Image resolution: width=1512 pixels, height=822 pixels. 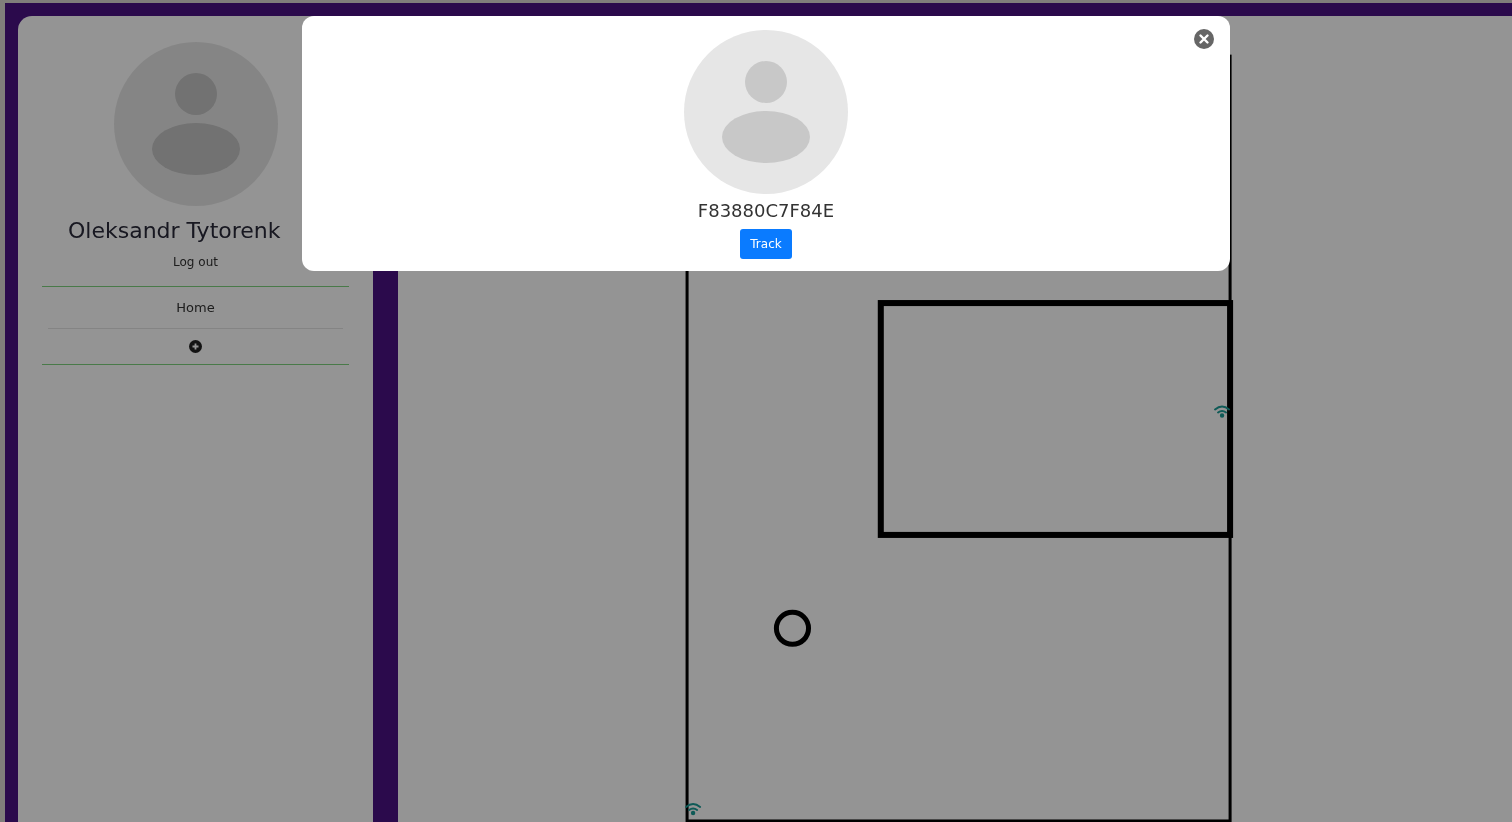 I want to click on close-icon, so click(x=1204, y=39).